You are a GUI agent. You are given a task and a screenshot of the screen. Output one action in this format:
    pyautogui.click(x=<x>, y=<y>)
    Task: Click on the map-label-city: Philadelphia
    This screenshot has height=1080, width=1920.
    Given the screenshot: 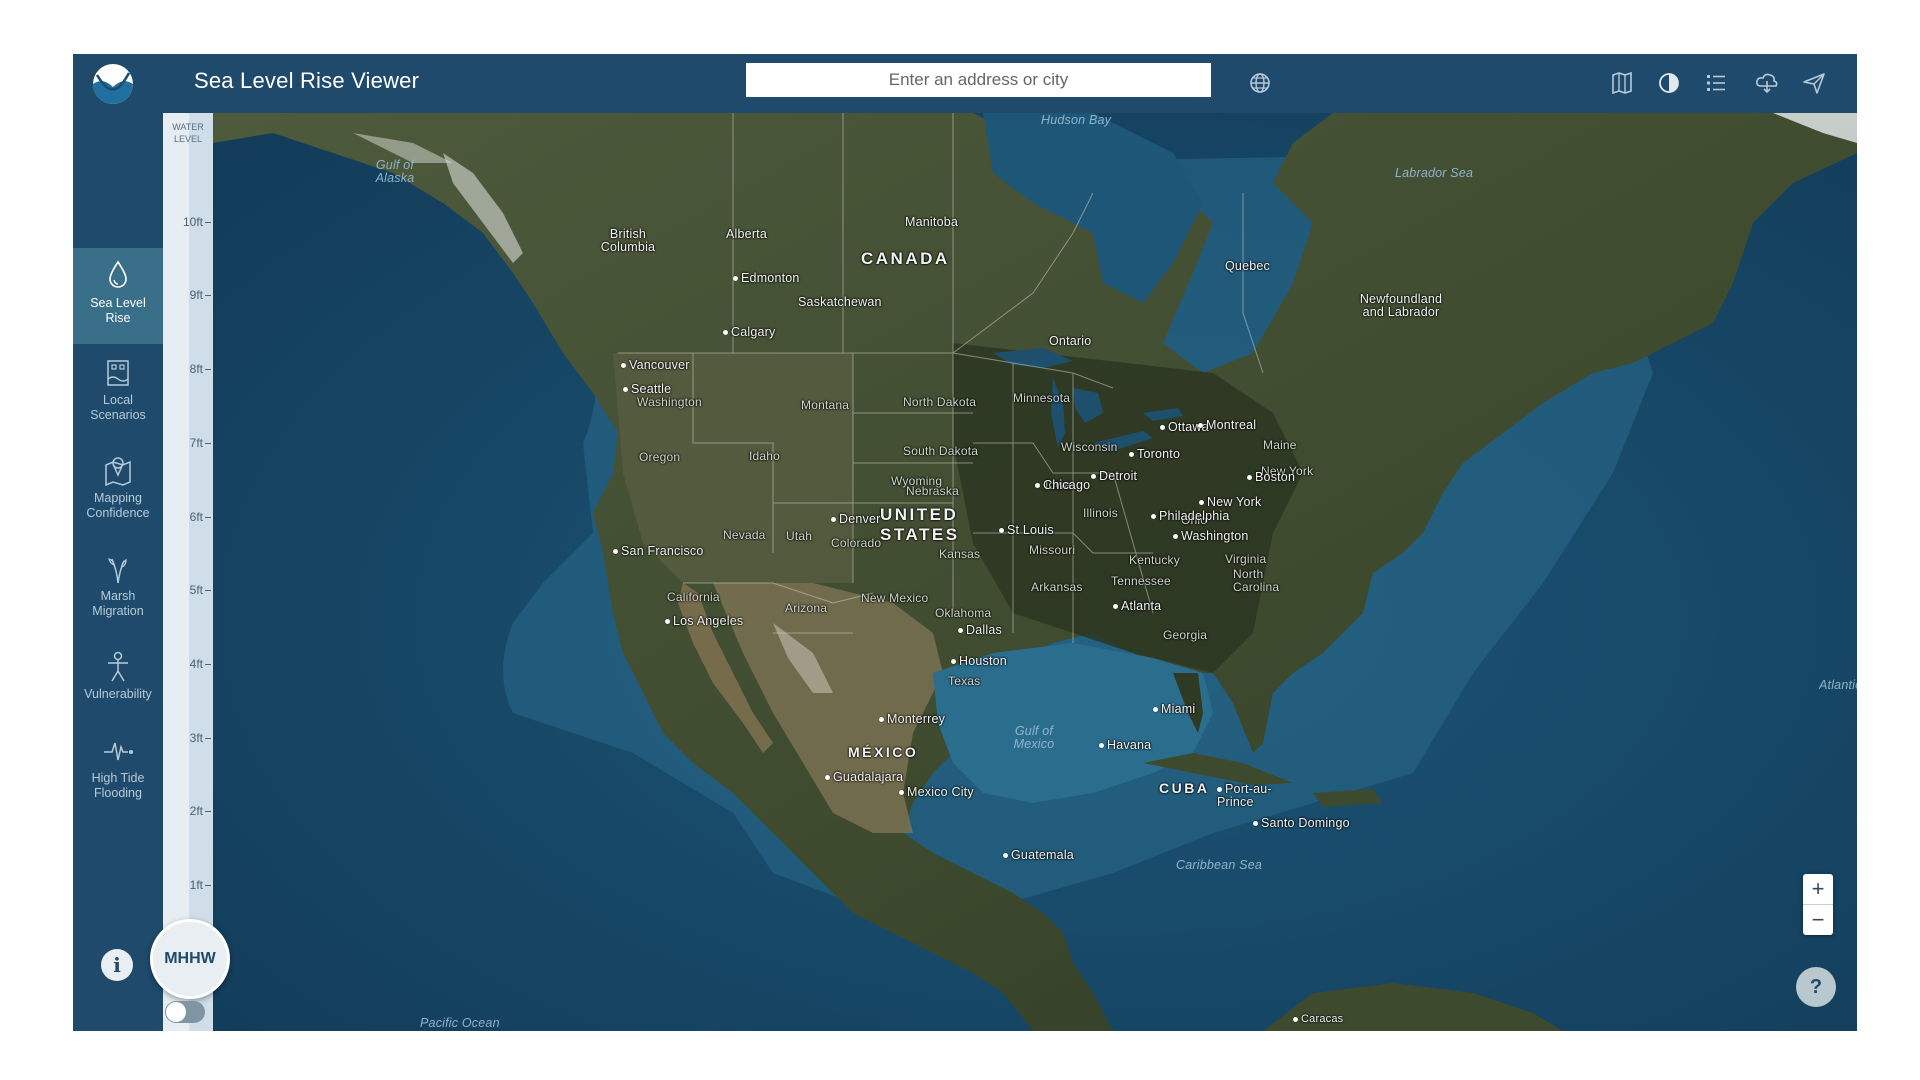 What is the action you would take?
    pyautogui.click(x=1190, y=516)
    